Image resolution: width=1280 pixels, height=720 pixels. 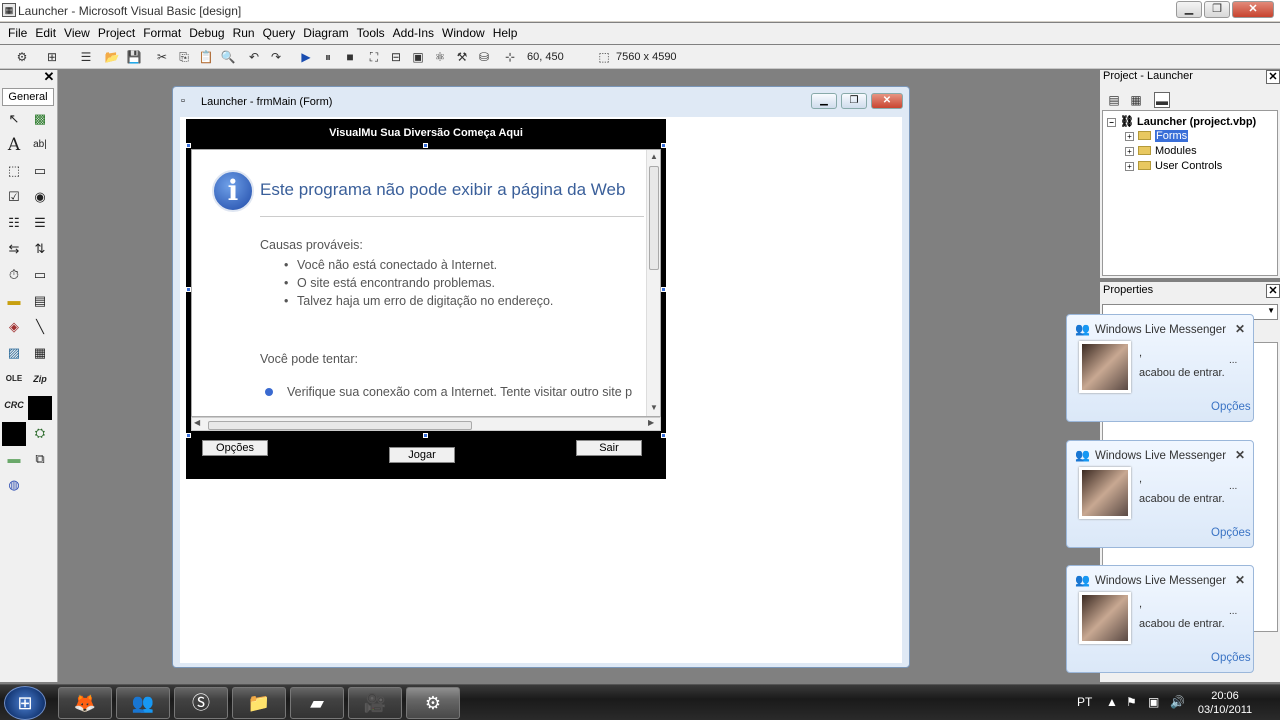 I want to click on show-hidden-icons-icon: ▲, so click(x=1112, y=702).